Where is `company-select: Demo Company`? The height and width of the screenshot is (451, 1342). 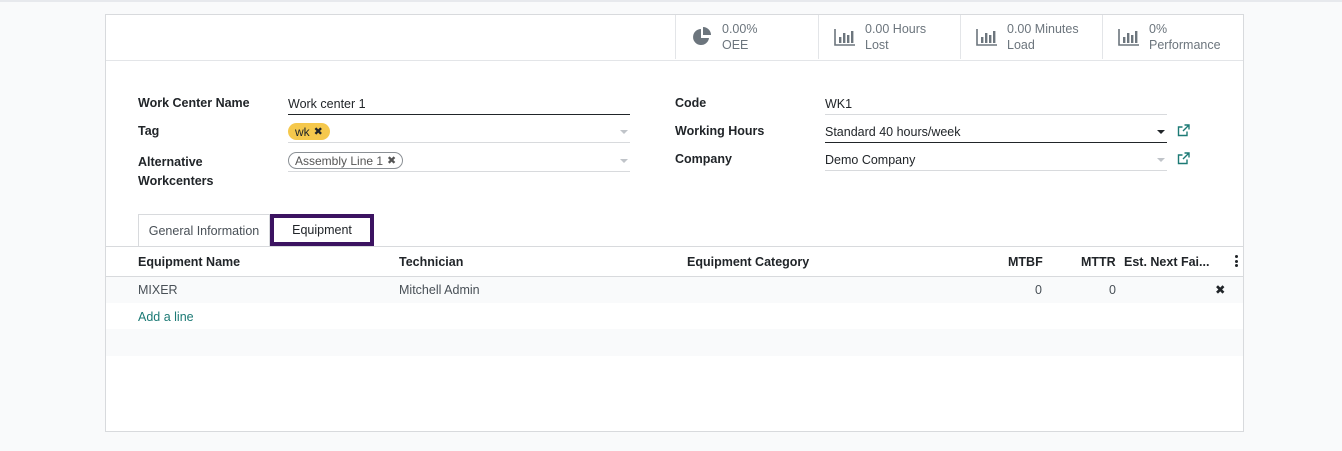
company-select: Demo Company is located at coordinates (996, 160).